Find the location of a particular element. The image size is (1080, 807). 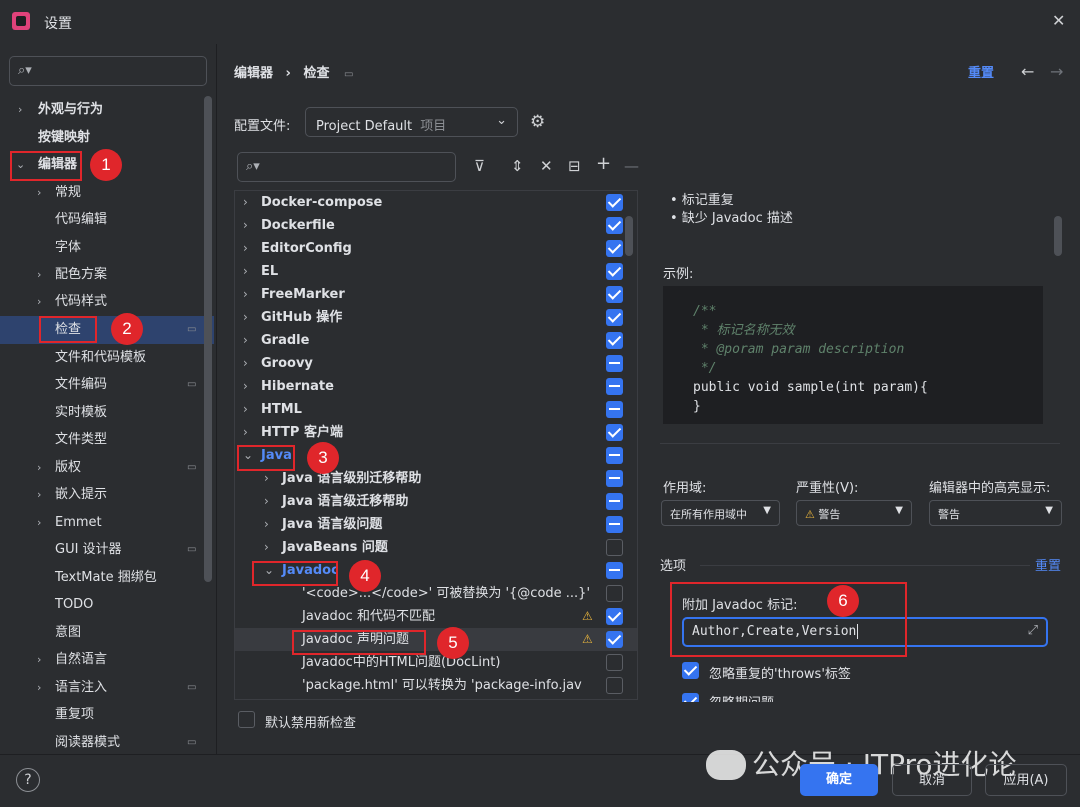

sidebar-item-todo: TODO is located at coordinates (74, 605).